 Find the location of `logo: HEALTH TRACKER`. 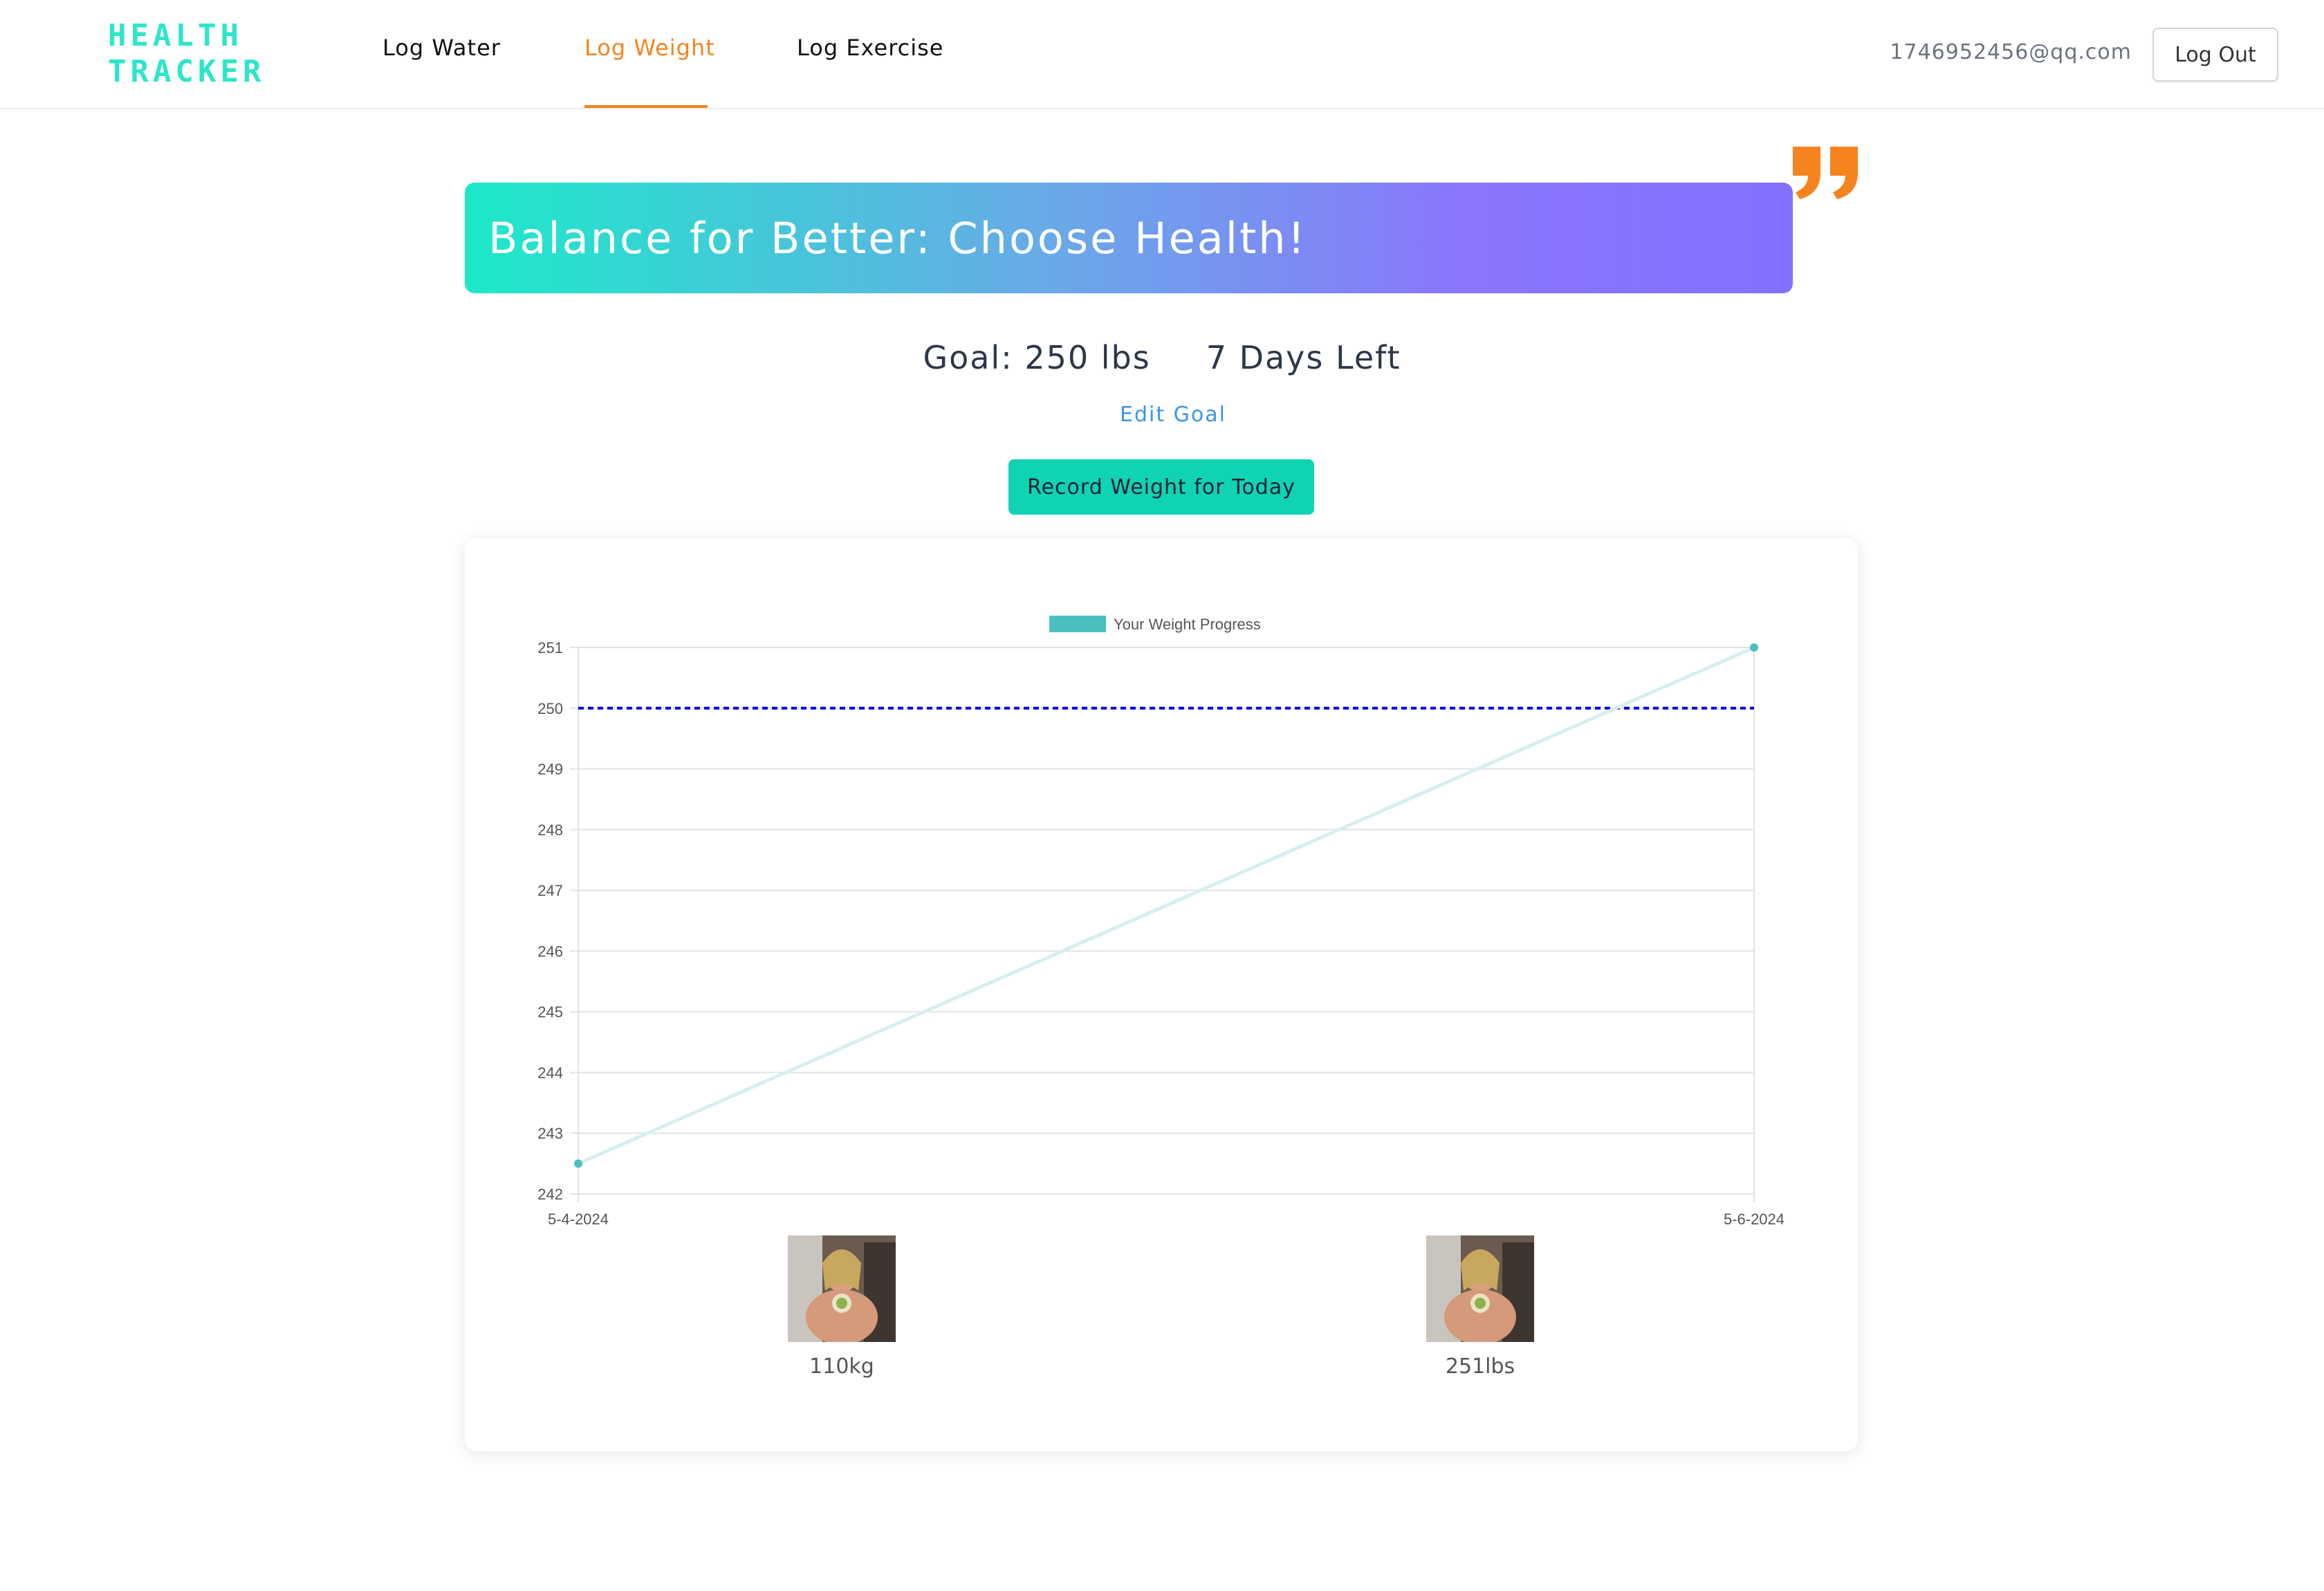

logo: HEALTH TRACKER is located at coordinates (194, 54).